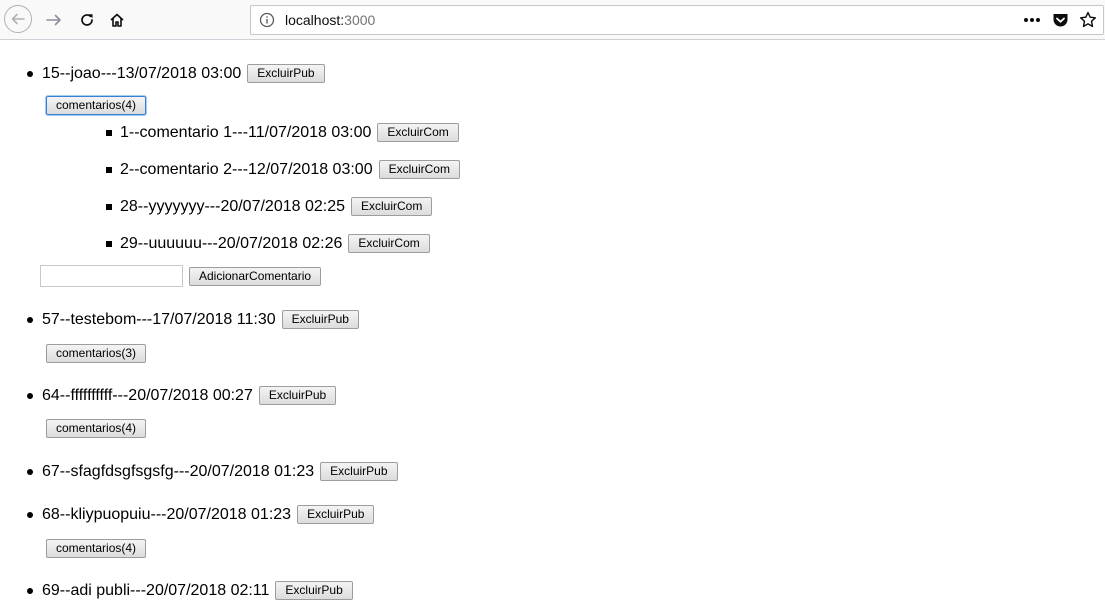  Describe the element at coordinates (267, 20) in the screenshot. I see `info-icon` at that location.